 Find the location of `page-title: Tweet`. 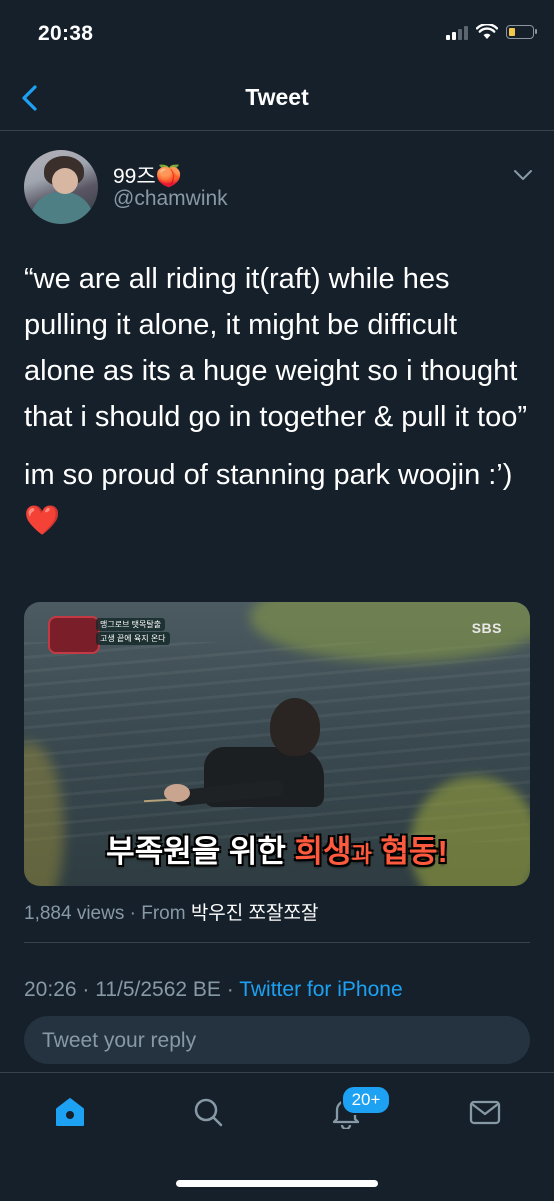

page-title: Tweet is located at coordinates (277, 97).